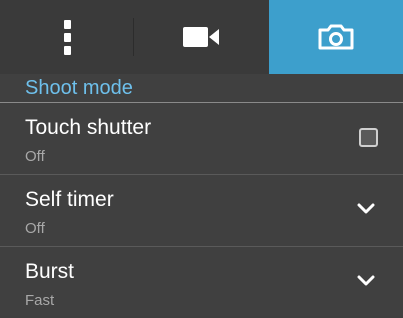 The height and width of the screenshot is (318, 403). Describe the element at coordinates (69, 199) in the screenshot. I see `setting-title: Self timer` at that location.